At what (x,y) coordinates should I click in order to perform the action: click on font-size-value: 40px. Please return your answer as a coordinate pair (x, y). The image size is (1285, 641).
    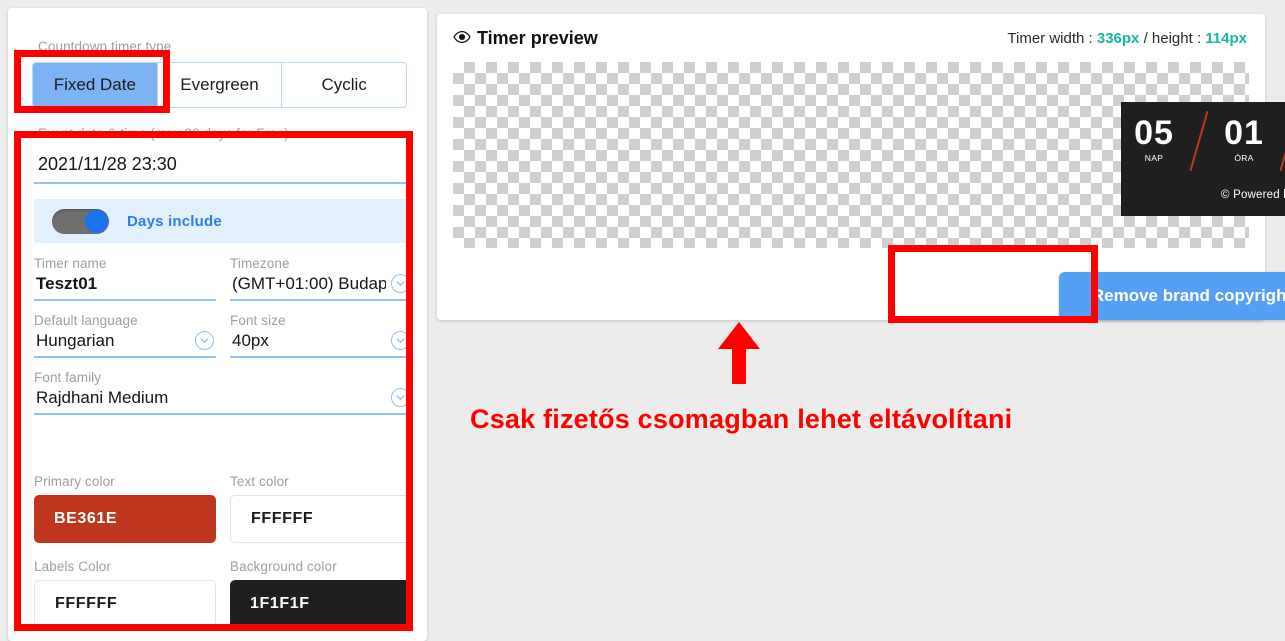
    Looking at the image, I should click on (250, 340).